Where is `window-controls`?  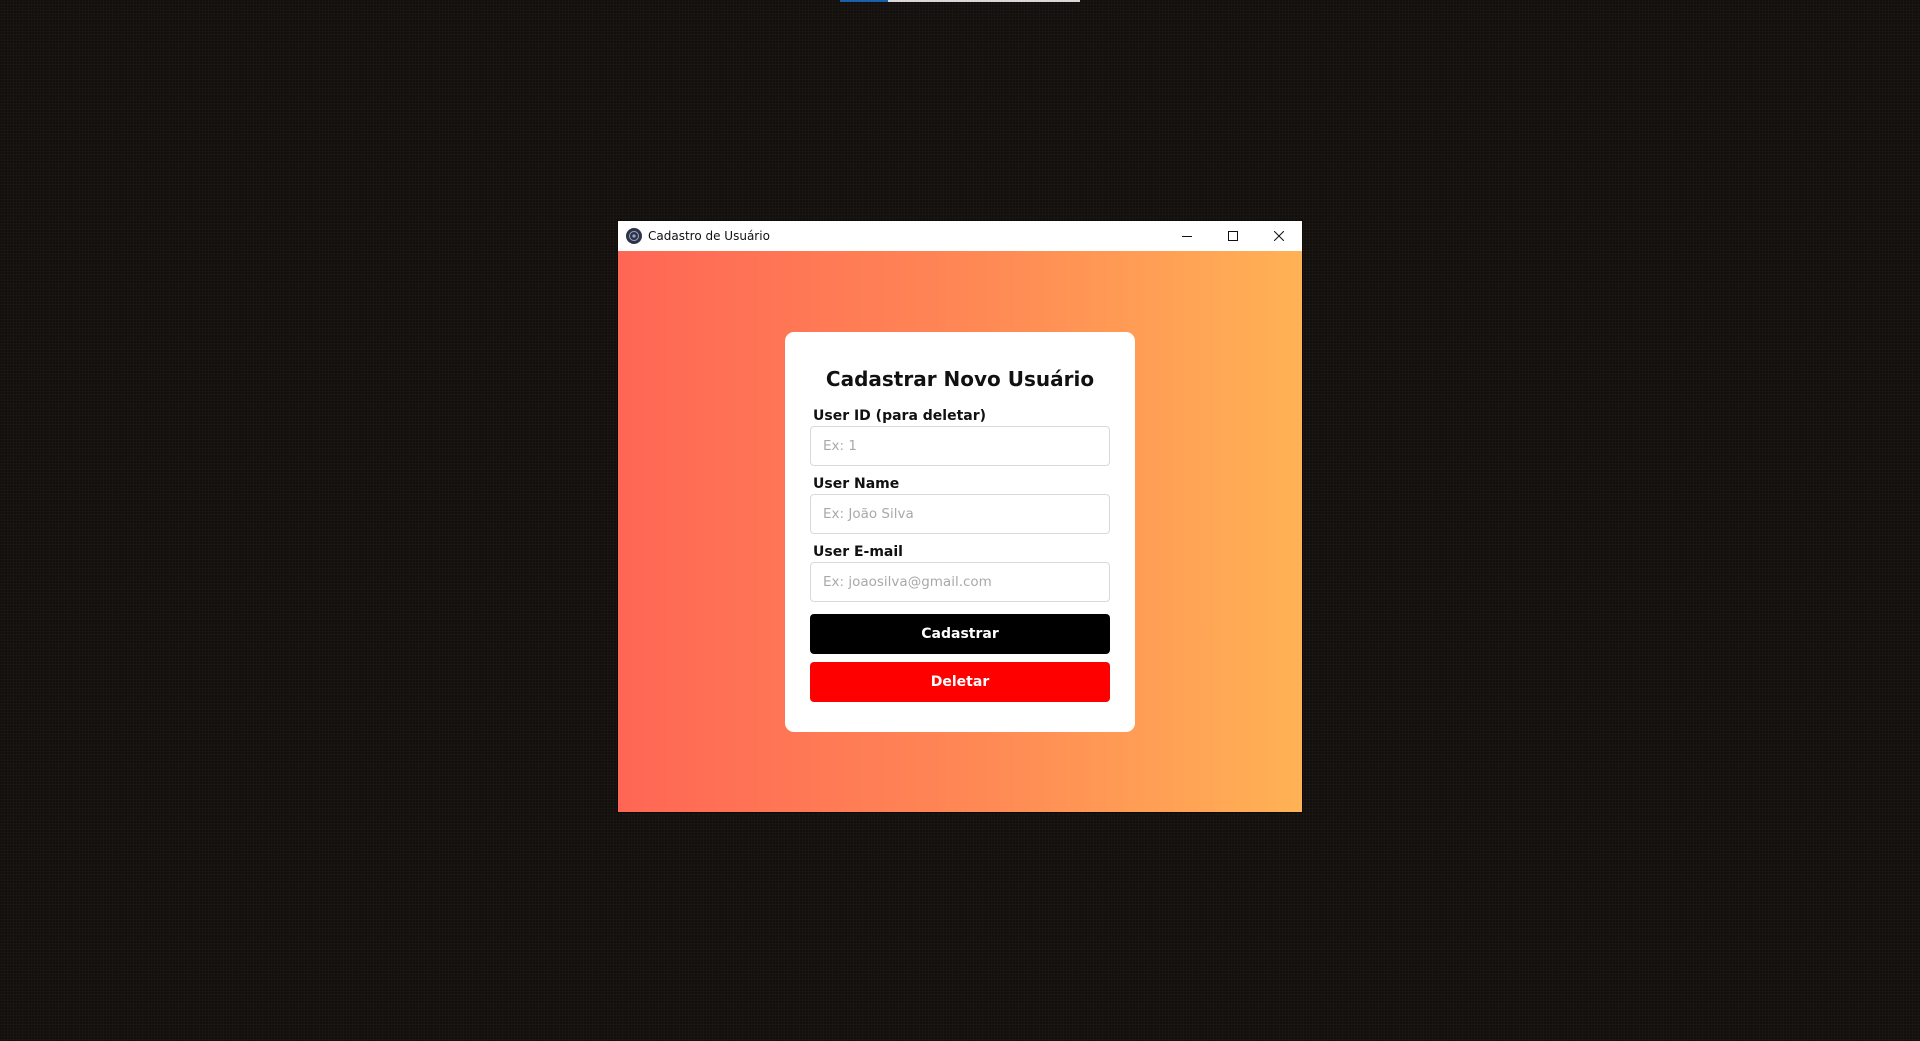 window-controls is located at coordinates (1233, 236).